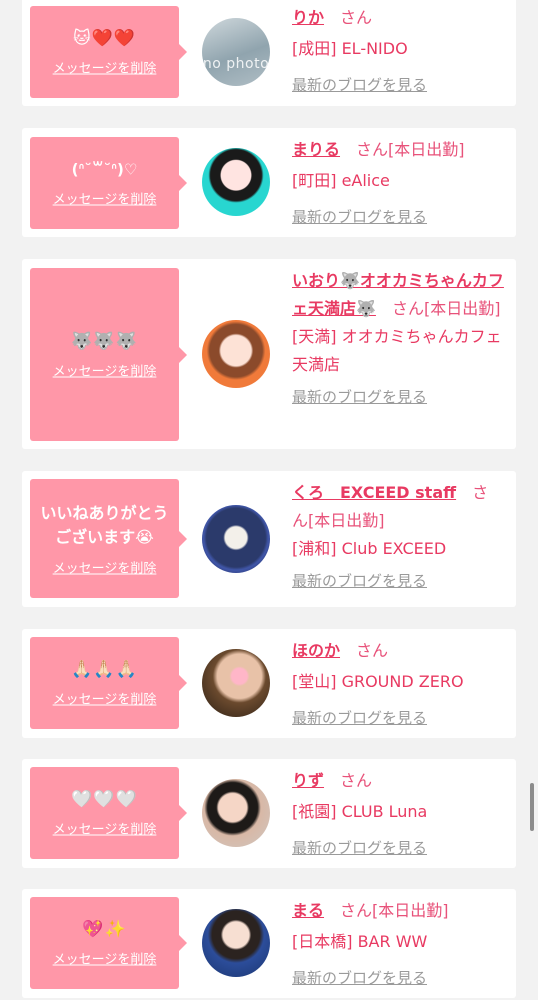  Describe the element at coordinates (104, 799) in the screenshot. I see `message-text: 🤍🤍🤍` at that location.